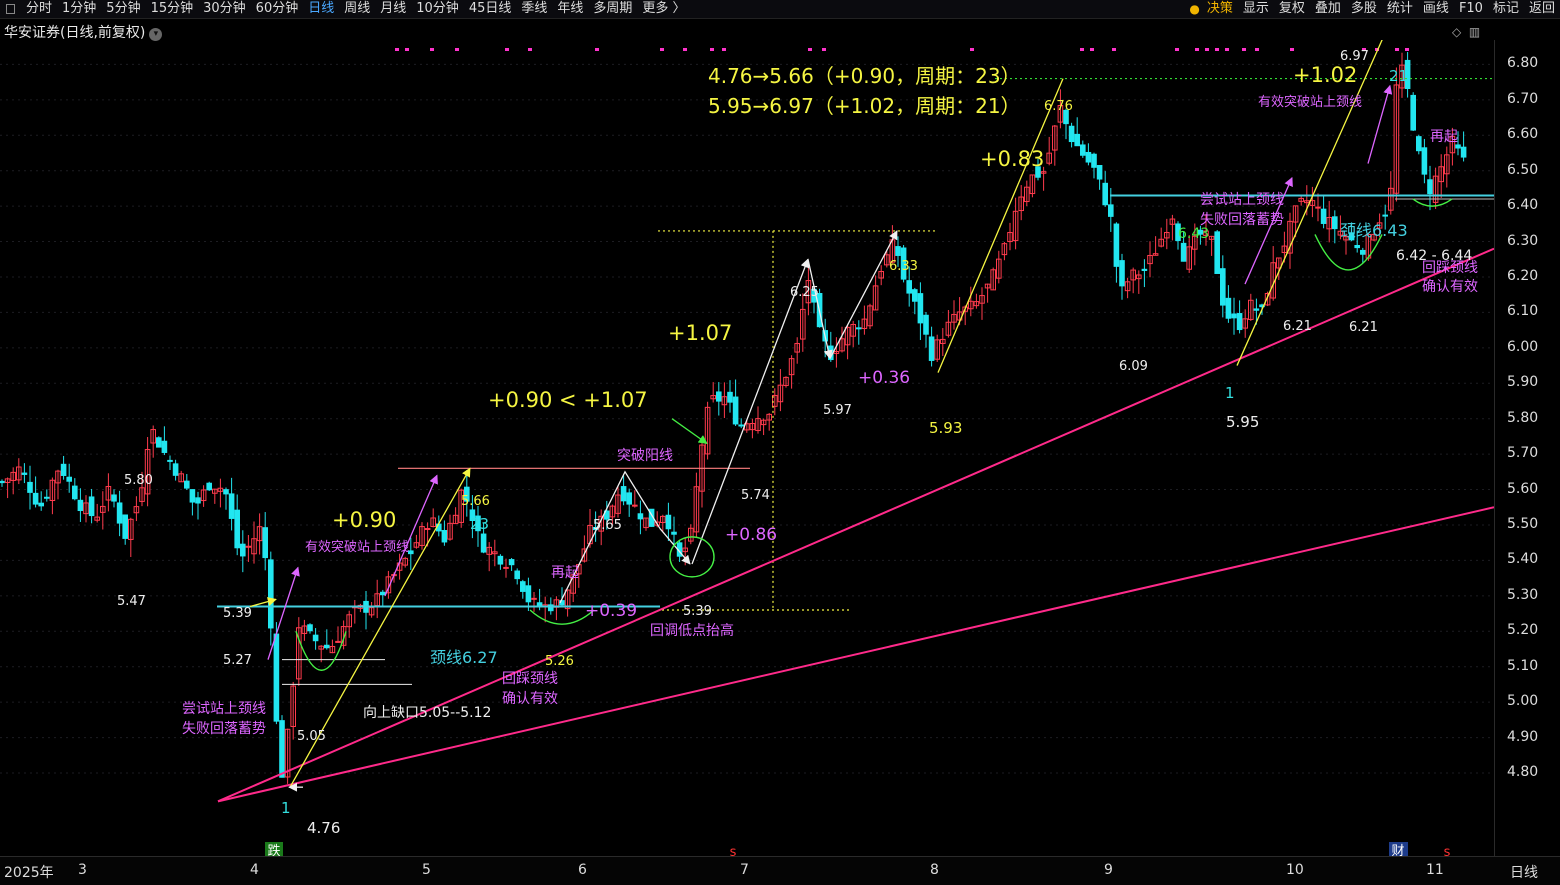 Image resolution: width=1560 pixels, height=885 pixels. Describe the element at coordinates (1456, 32) in the screenshot. I see `diamond-icon: ◇` at that location.